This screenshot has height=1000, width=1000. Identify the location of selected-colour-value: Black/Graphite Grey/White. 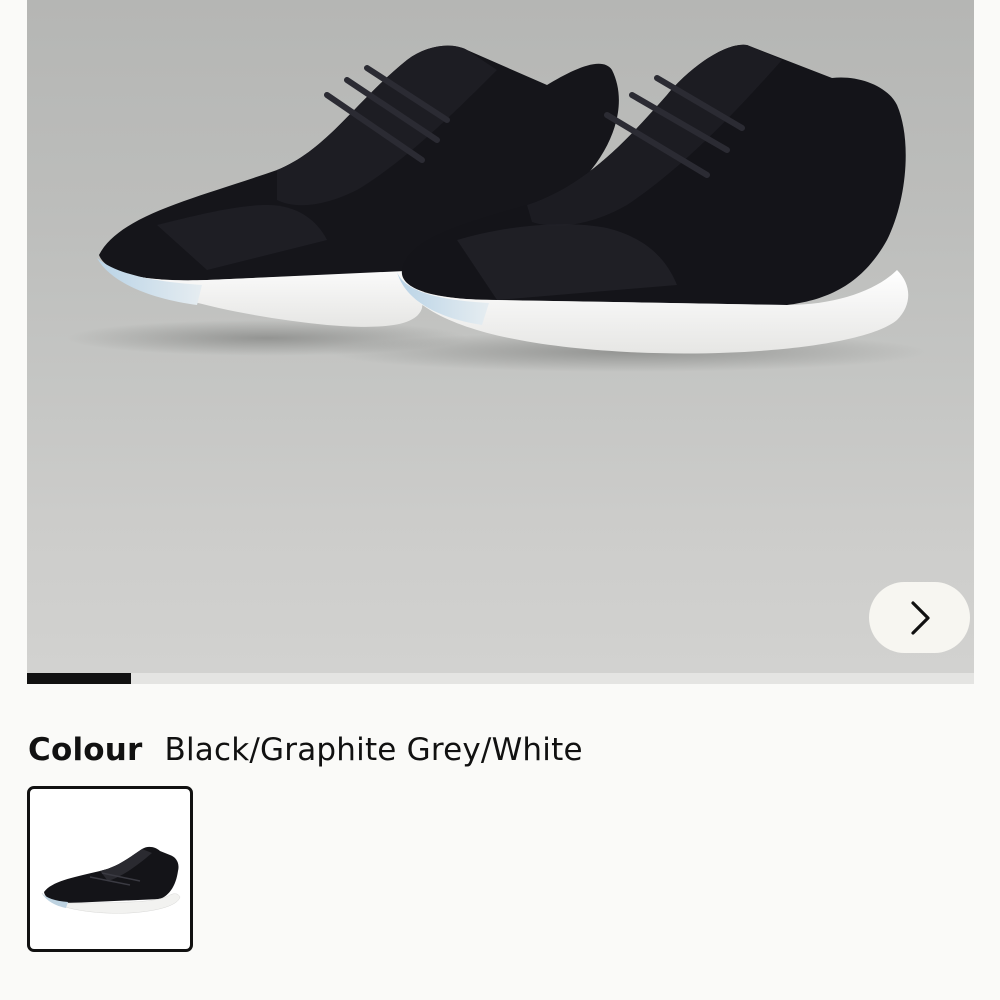
(373, 750).